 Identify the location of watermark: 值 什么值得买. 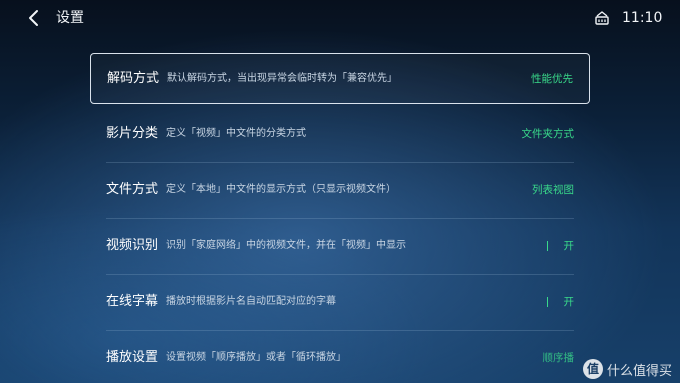
(627, 369).